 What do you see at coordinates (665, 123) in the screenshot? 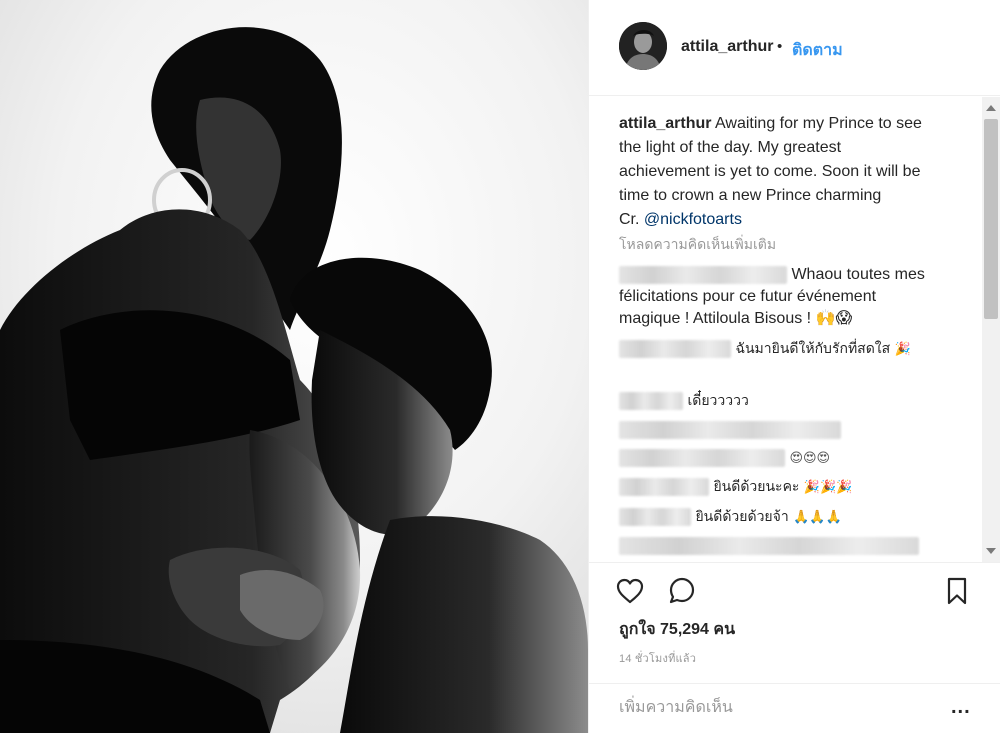
I see `caption-username: attila_arthur` at bounding box center [665, 123].